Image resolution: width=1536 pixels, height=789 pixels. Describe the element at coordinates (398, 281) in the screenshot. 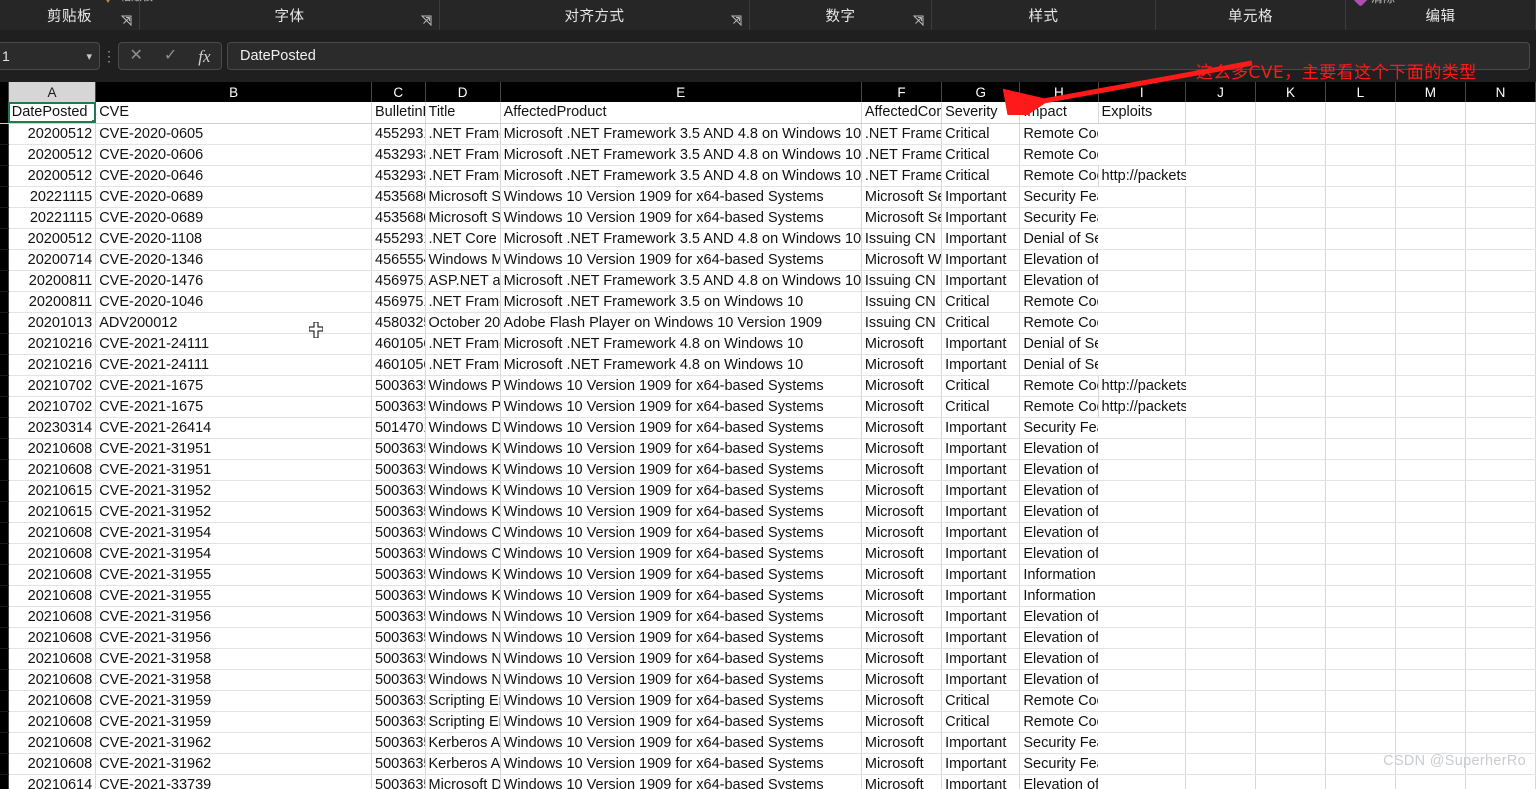

I see `cell-C: 4569751` at that location.